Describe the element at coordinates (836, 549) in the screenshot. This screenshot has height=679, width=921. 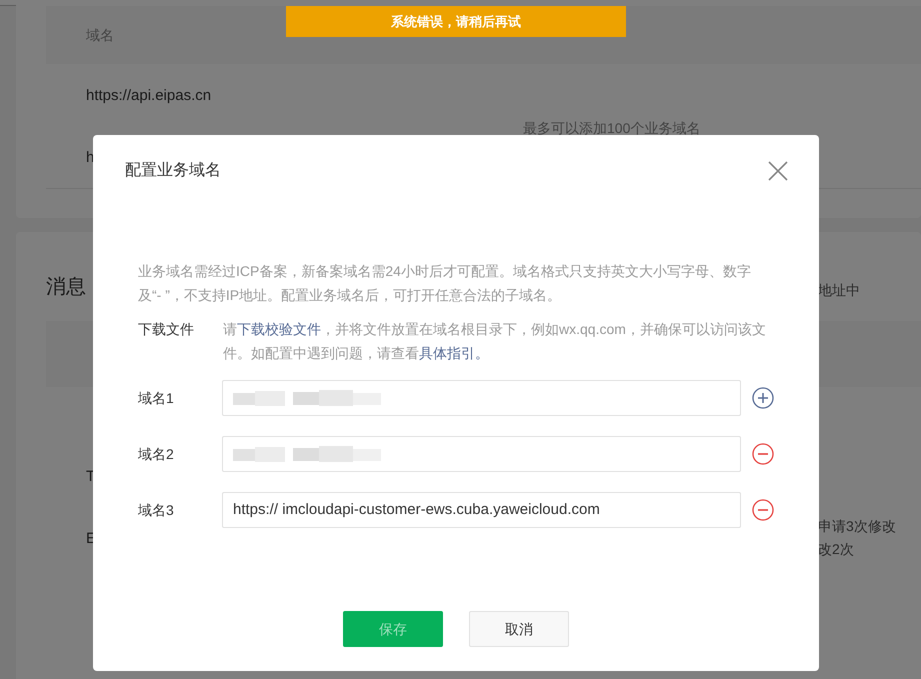
I see `table-cell-text: 改2次` at that location.